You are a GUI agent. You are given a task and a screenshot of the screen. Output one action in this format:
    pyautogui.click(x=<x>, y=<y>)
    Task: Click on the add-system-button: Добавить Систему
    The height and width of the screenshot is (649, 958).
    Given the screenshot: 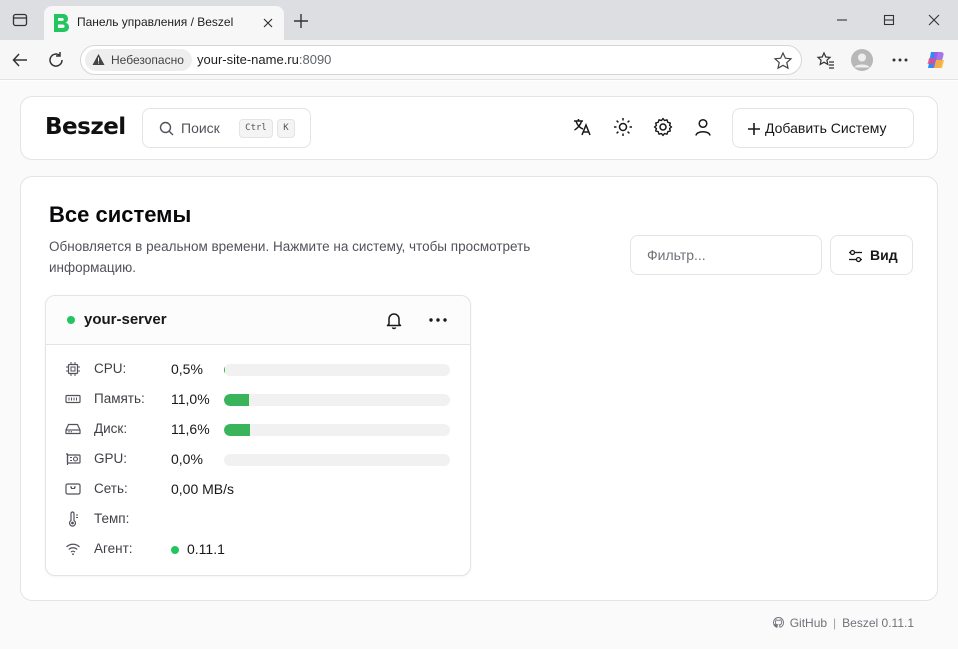 What is the action you would take?
    pyautogui.click(x=823, y=128)
    